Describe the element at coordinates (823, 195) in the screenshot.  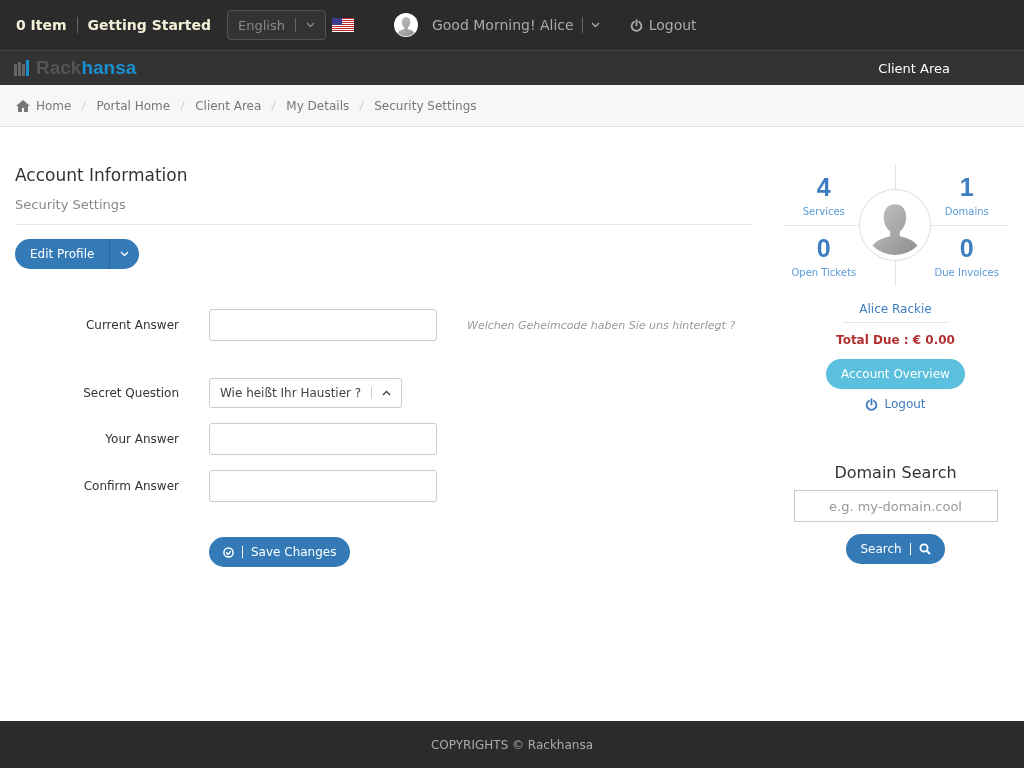
I see `stat-link: 4 Services` at that location.